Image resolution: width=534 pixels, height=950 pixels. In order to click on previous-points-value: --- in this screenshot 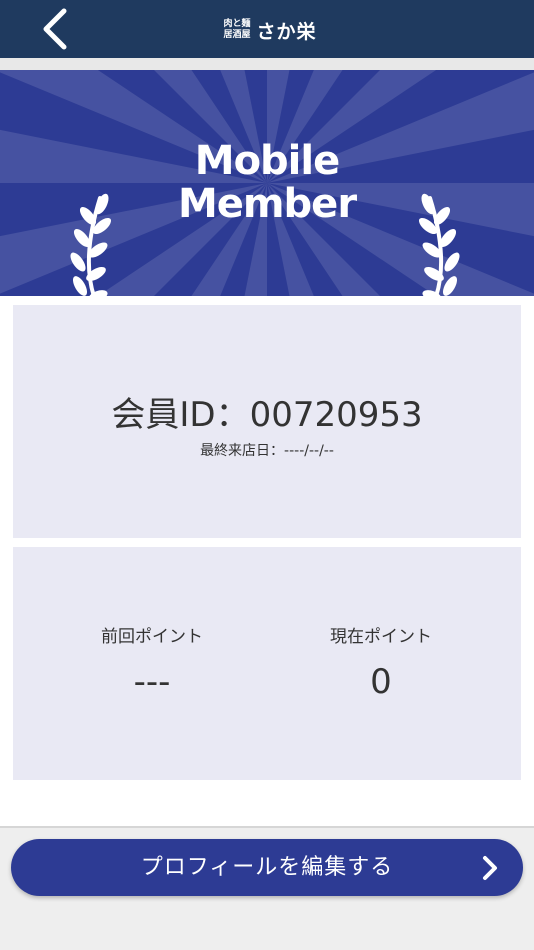, I will do `click(152, 682)`.